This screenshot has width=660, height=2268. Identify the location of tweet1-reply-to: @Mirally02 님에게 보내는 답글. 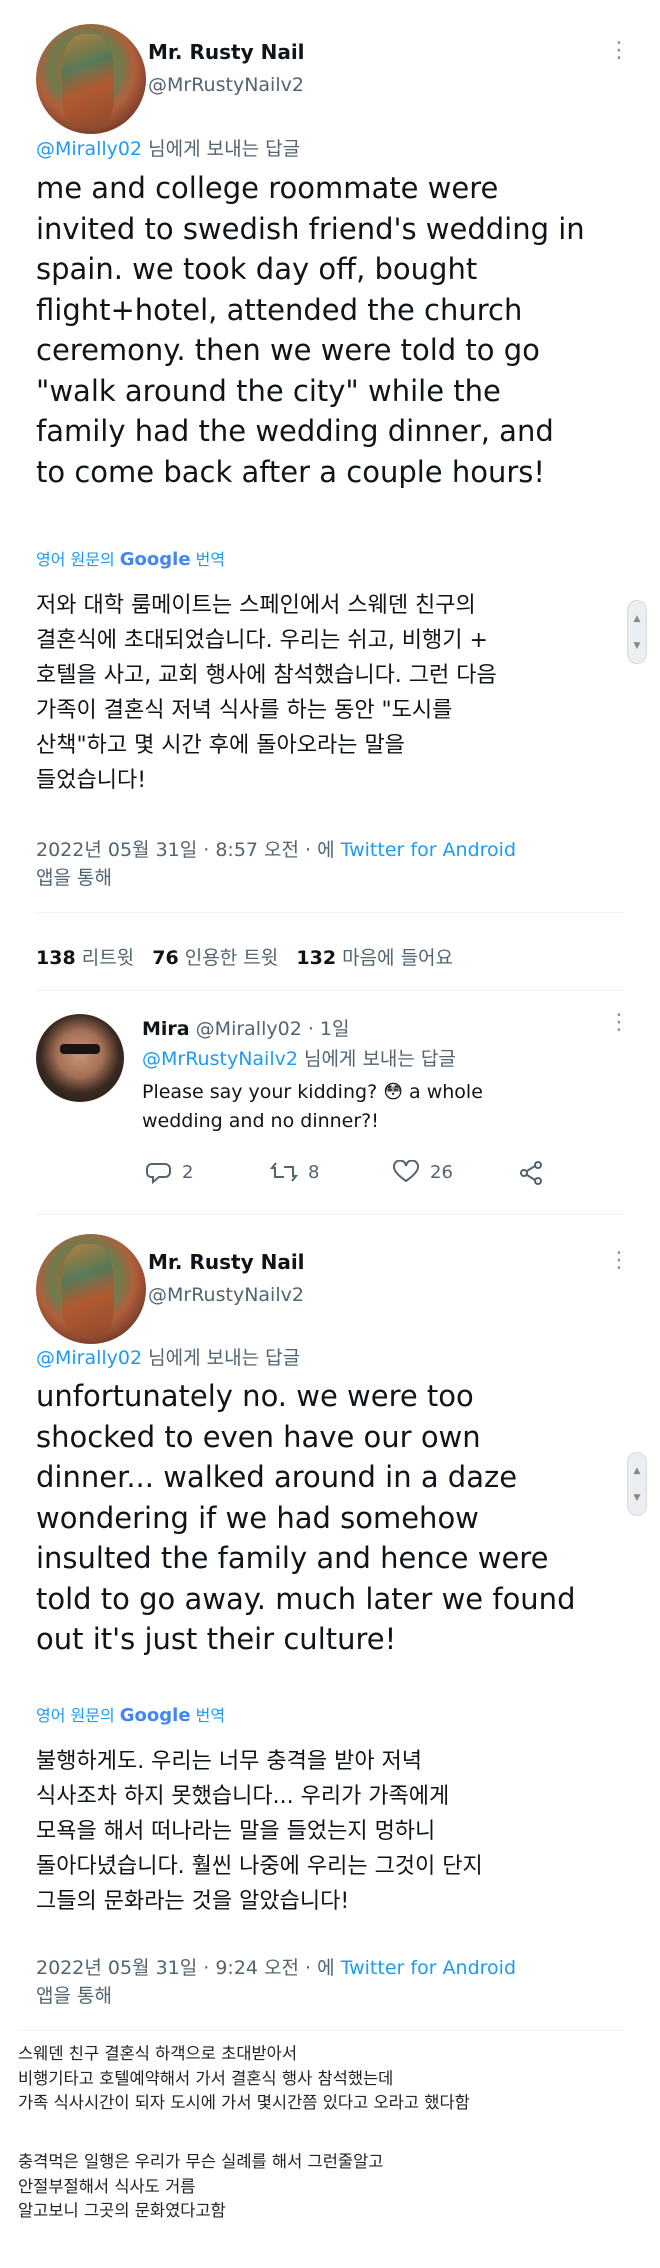
(168, 149).